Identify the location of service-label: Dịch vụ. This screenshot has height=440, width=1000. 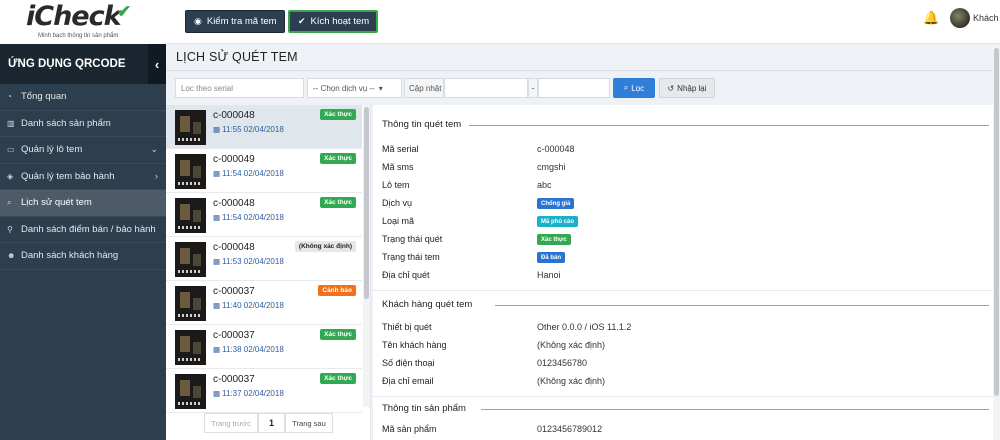
(397, 203).